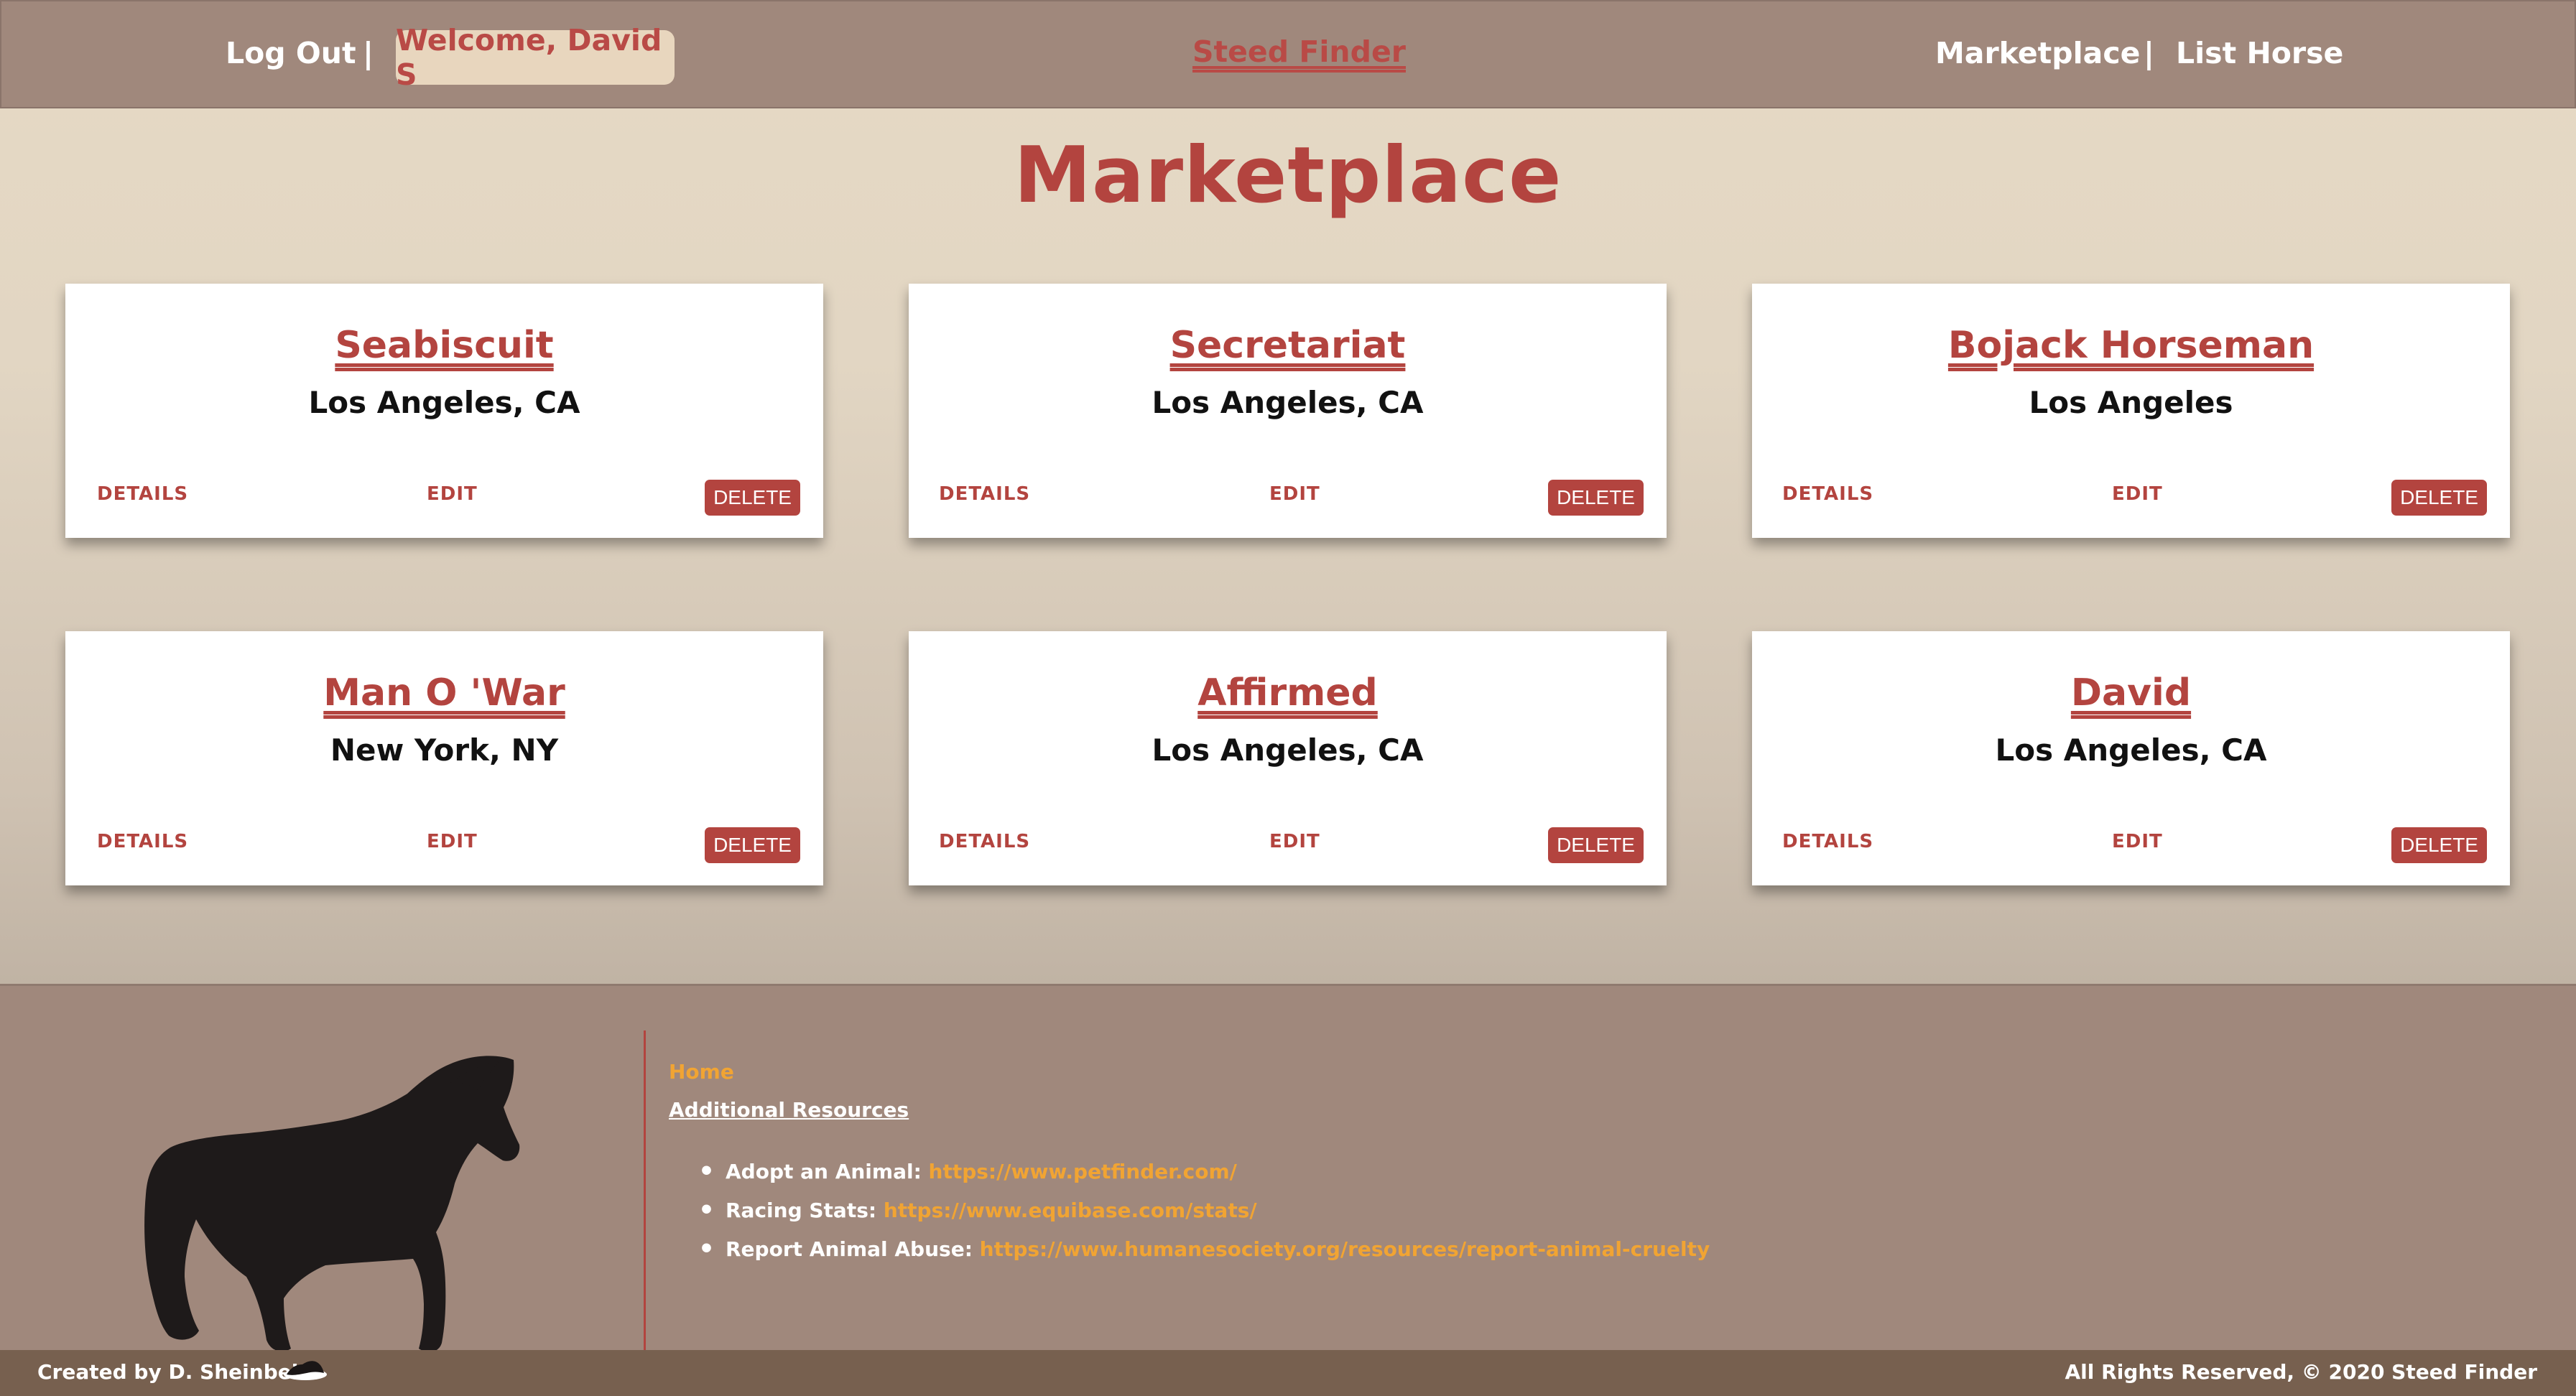 This screenshot has height=1396, width=2576. I want to click on resource-label: Adopt an Animal:, so click(827, 1172).